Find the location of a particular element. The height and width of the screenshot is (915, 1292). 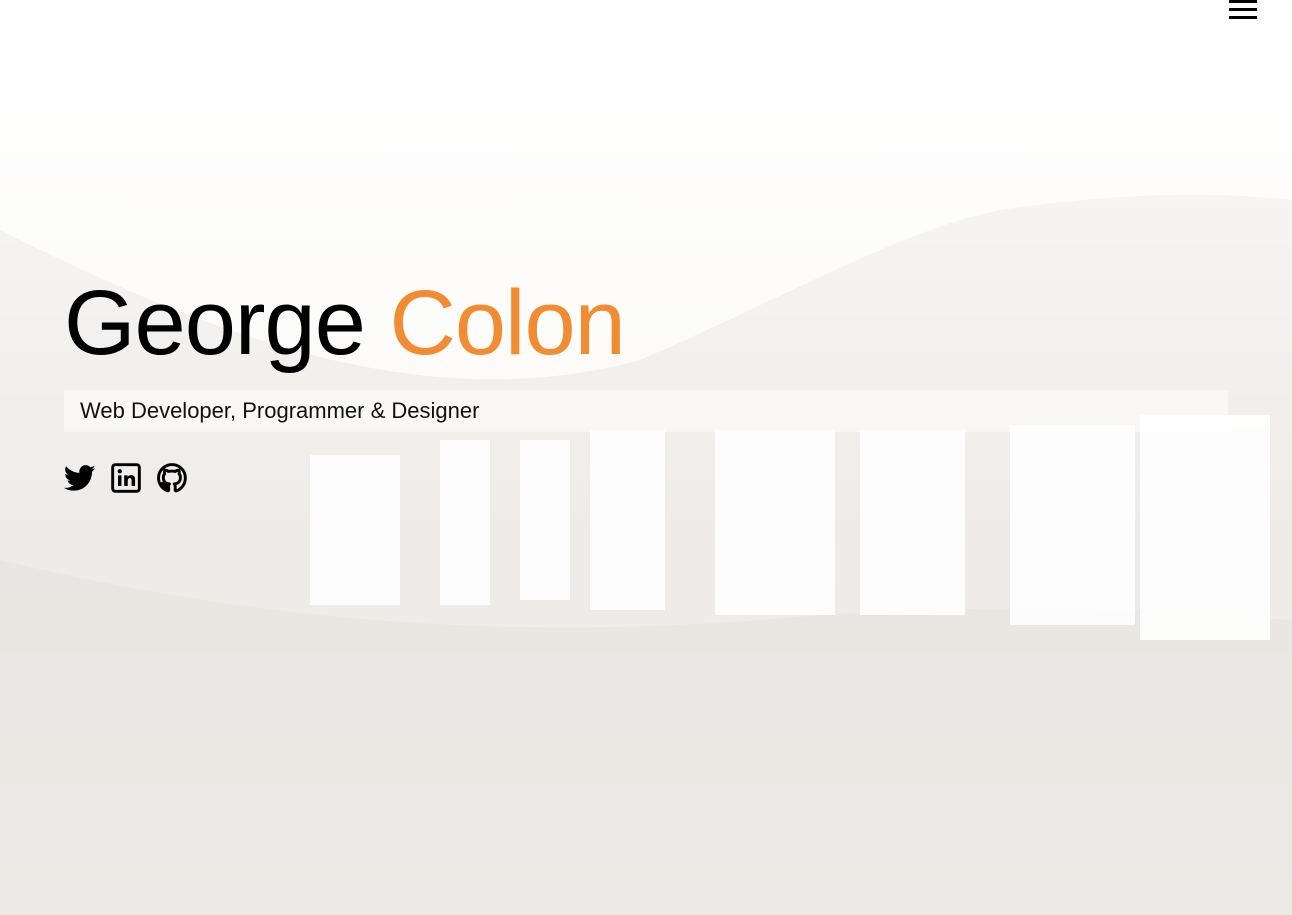

twitter-icon is located at coordinates (80, 478).